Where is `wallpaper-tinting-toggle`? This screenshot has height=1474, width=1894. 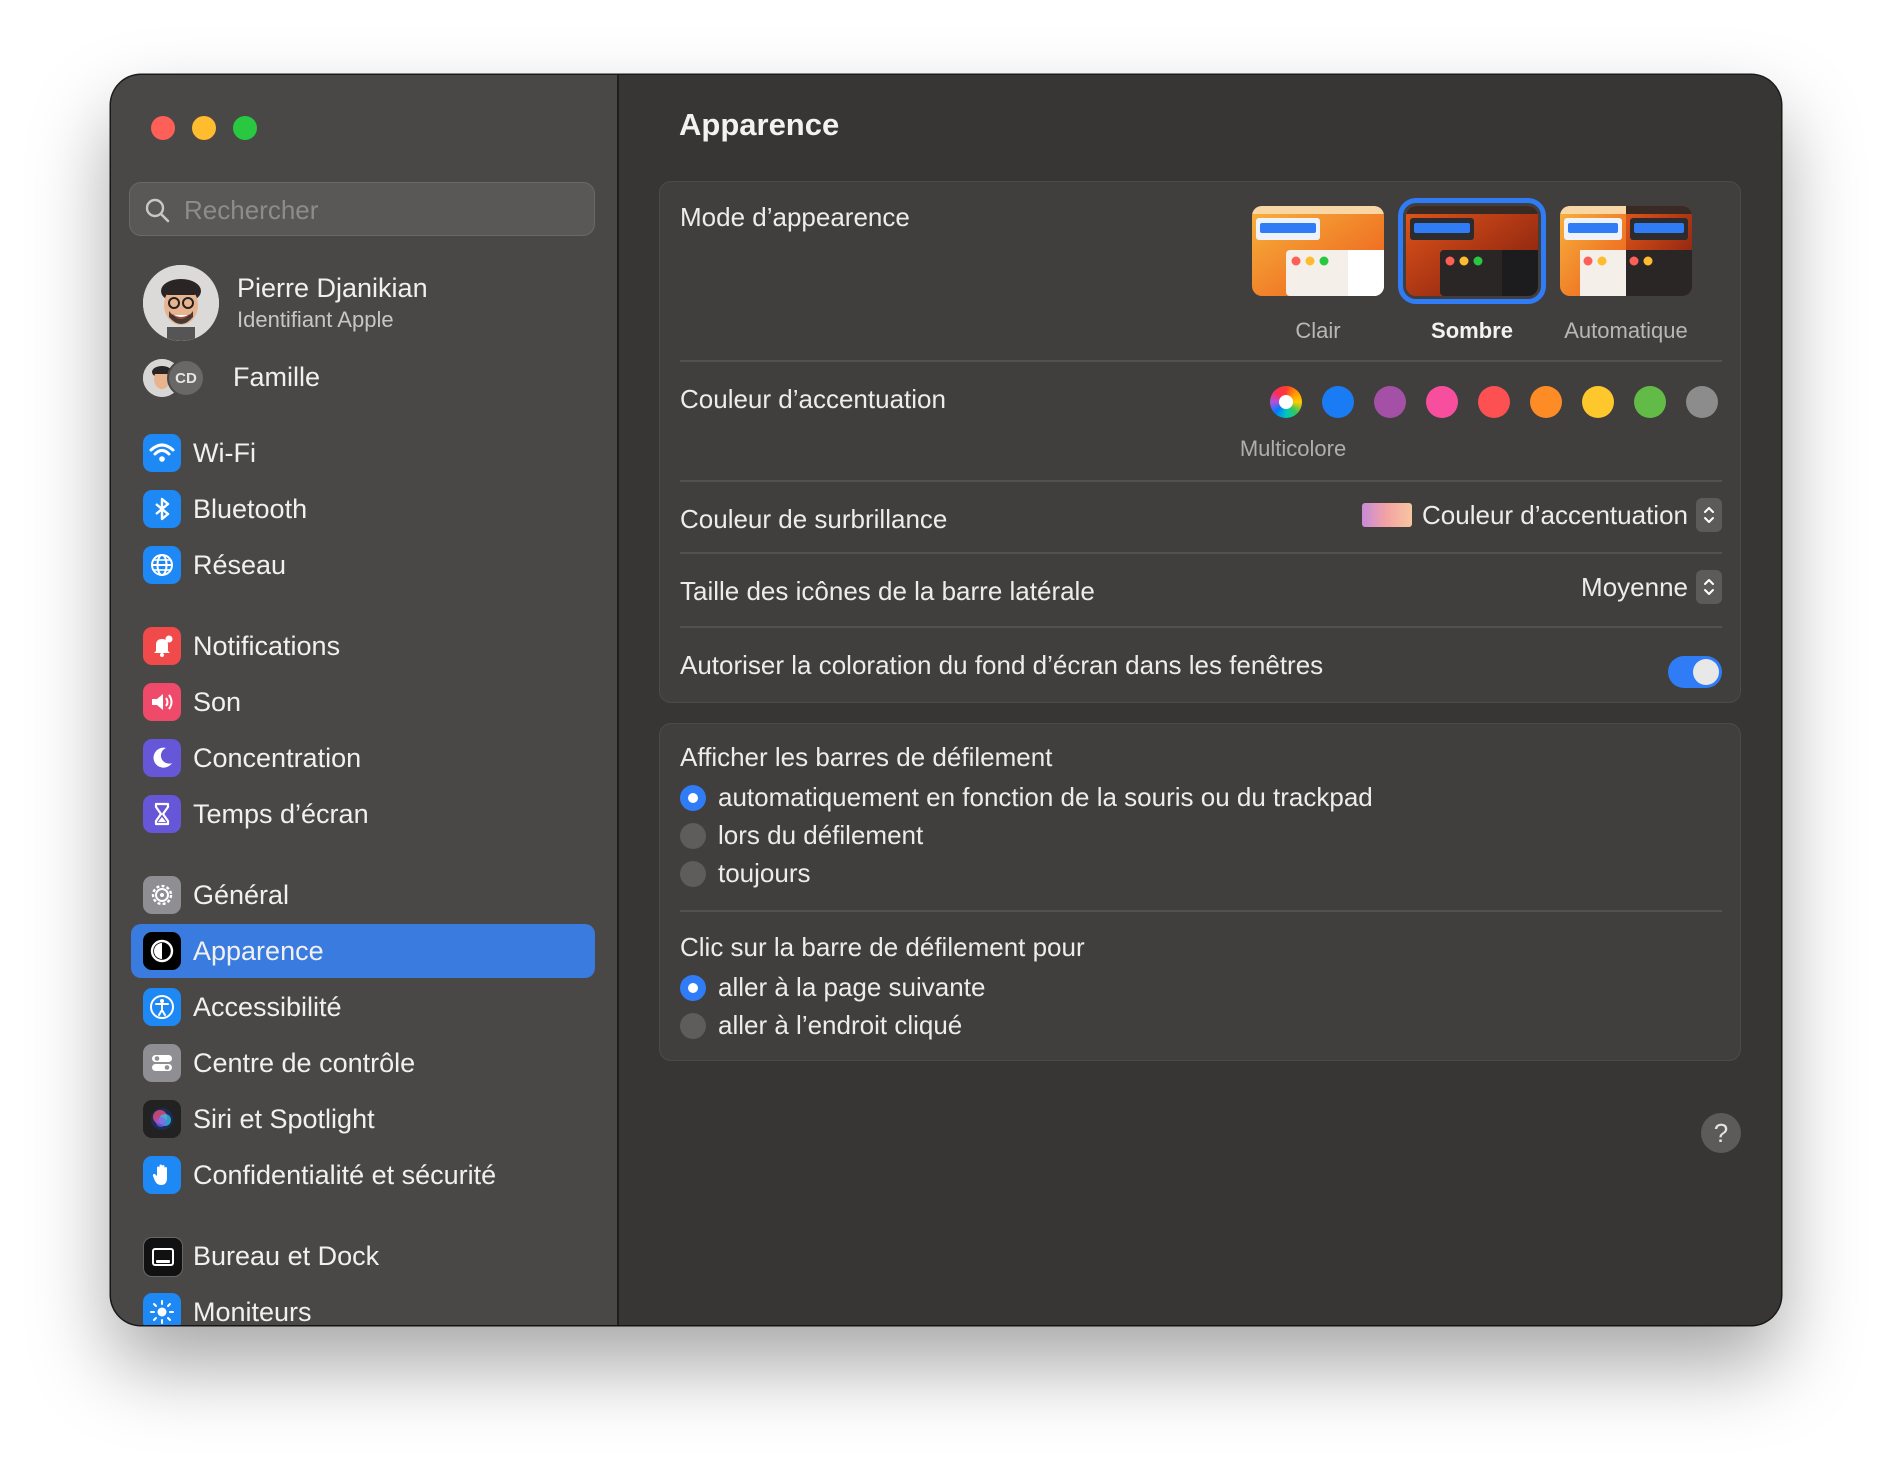
wallpaper-tinting-toggle is located at coordinates (1695, 672).